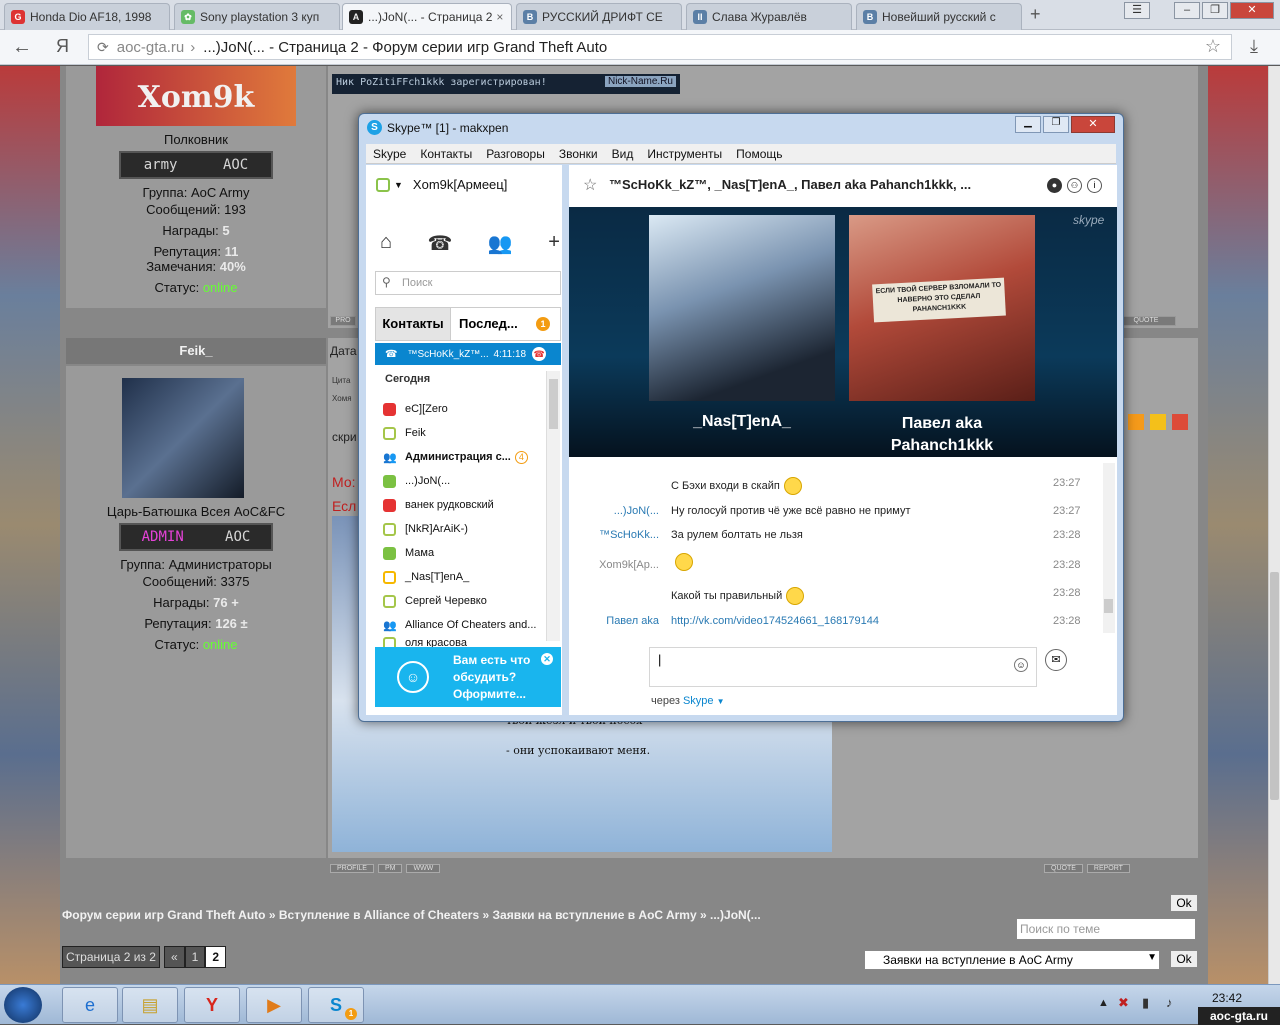 The image size is (1280, 1025). I want to click on home-icon: ⌂, so click(386, 243).